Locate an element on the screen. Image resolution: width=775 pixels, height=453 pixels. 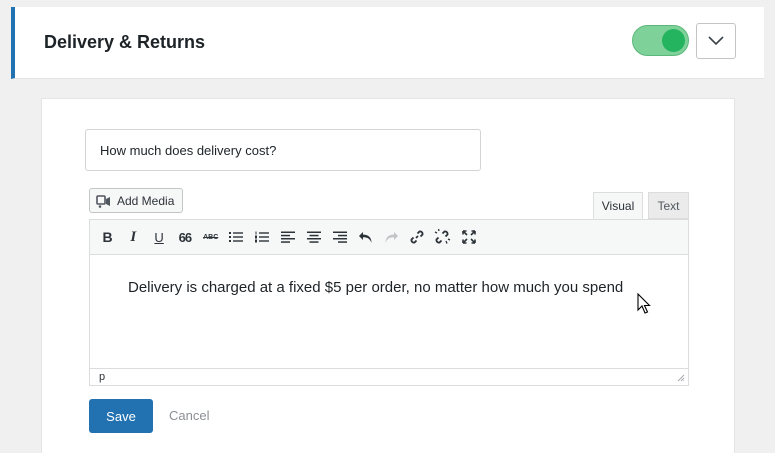
enable-toggle is located at coordinates (660, 40).